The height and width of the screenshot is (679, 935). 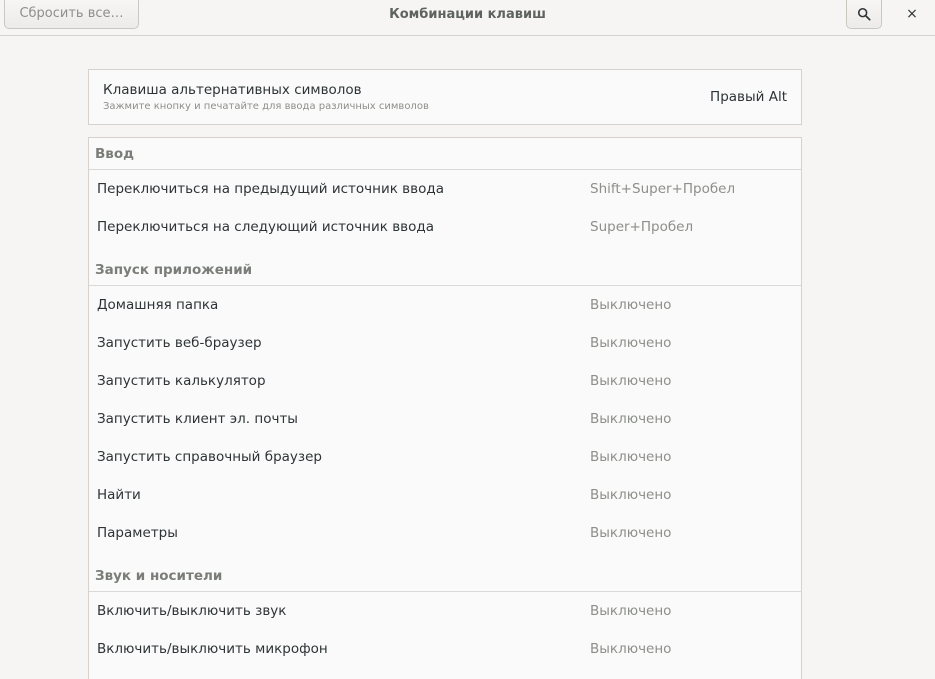 I want to click on search-icon, so click(x=864, y=14).